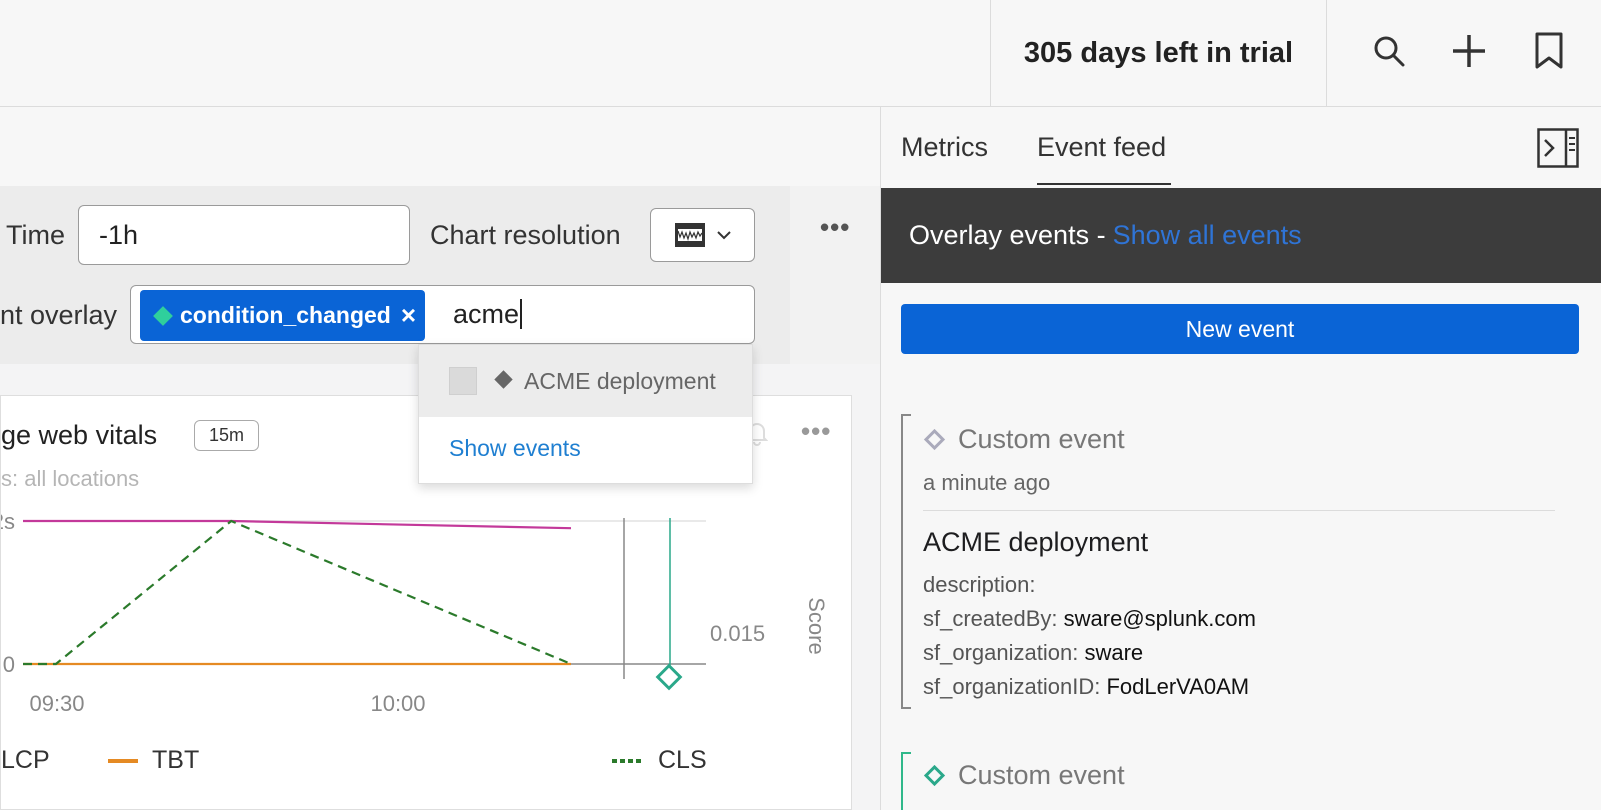 The height and width of the screenshot is (810, 1601). What do you see at coordinates (244, 235) in the screenshot?
I see `time-input: -1h` at bounding box center [244, 235].